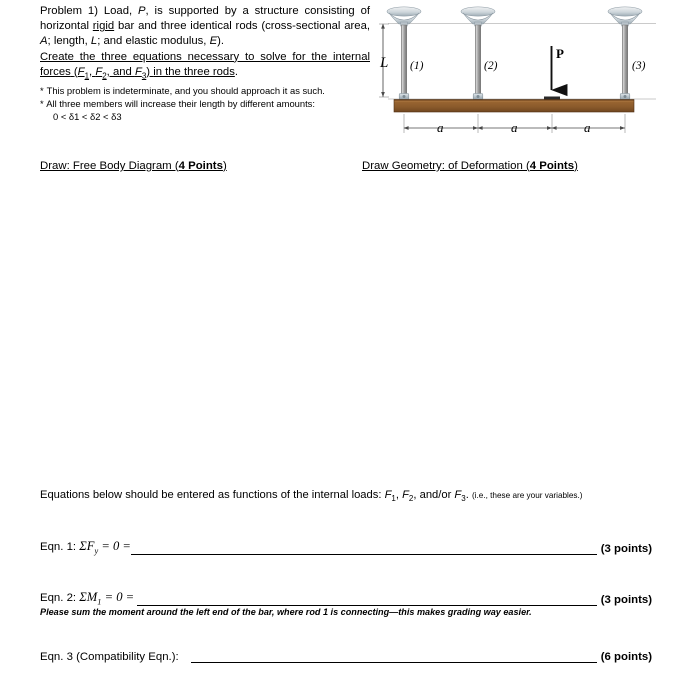 The image size is (688, 700). Describe the element at coordinates (404, 11) in the screenshot. I see `rod-1-anchor-cap-disc` at that location.